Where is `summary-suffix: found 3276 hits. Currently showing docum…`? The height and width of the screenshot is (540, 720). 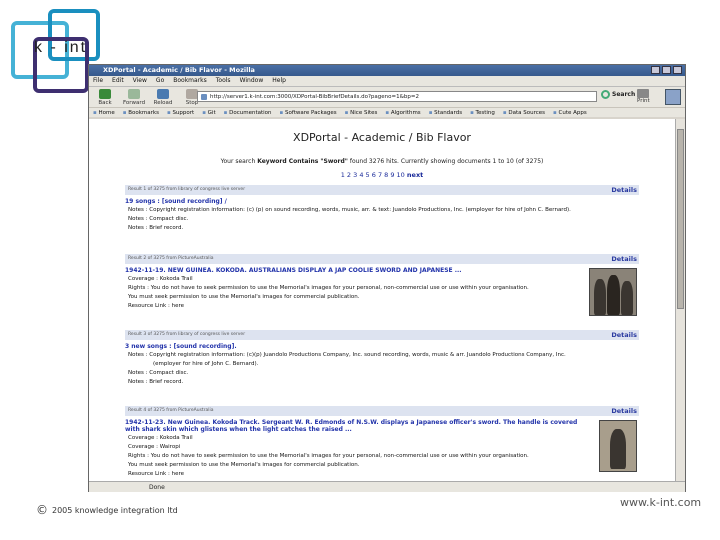
summary-suffix: found 3276 hits. Currently showing docum… is located at coordinates (445, 161).